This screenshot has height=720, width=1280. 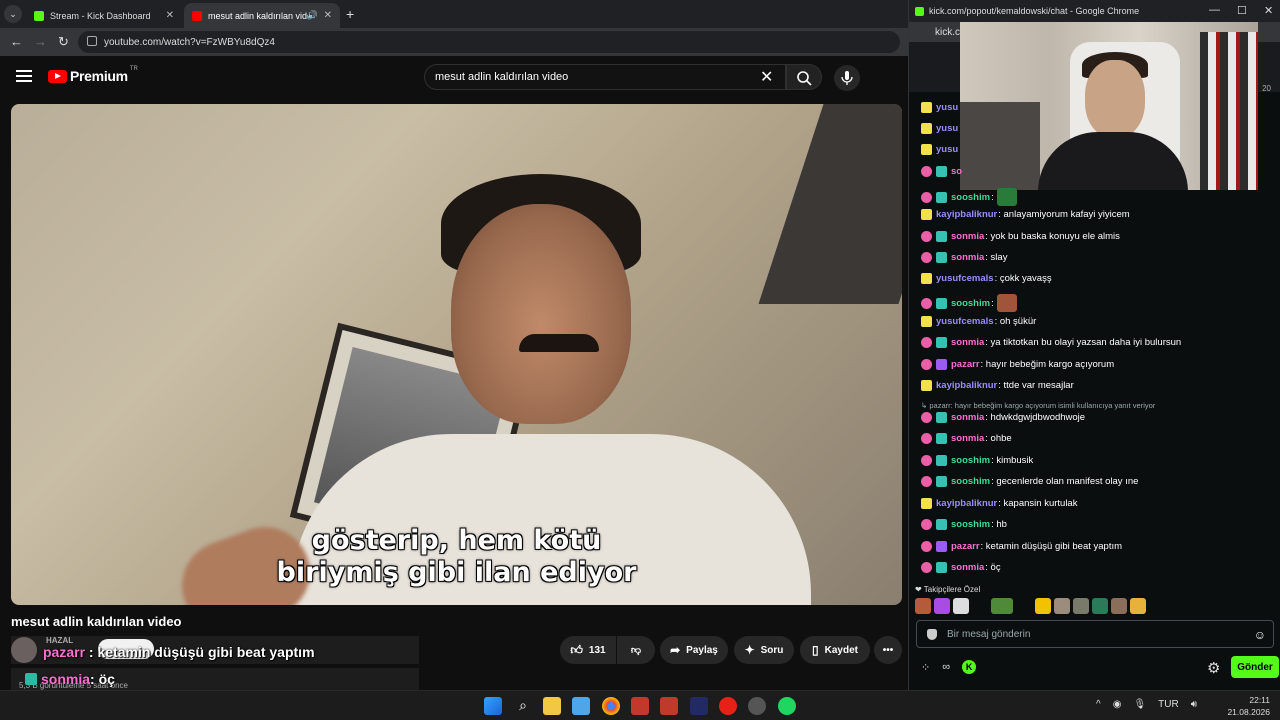 What do you see at coordinates (847, 78) in the screenshot?
I see `voice-search-button` at bounding box center [847, 78].